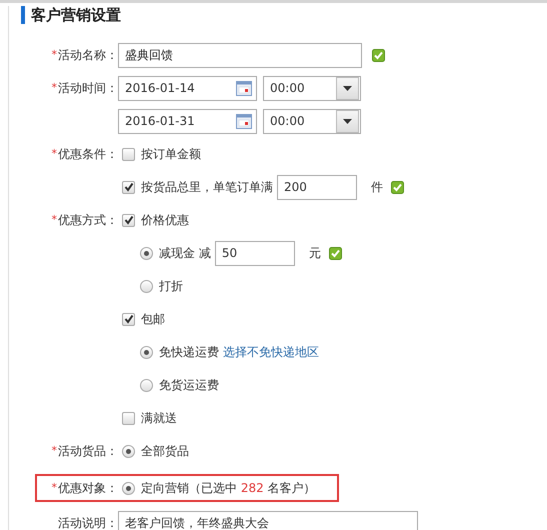 The width and height of the screenshot is (547, 530). Describe the element at coordinates (88, 523) in the screenshot. I see `field-label: 活动说明：` at that location.